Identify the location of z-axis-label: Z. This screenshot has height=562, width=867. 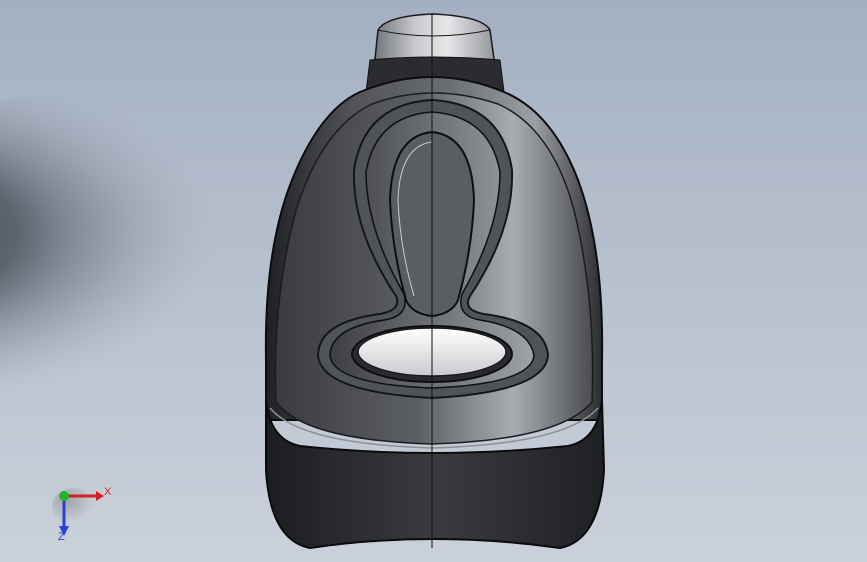
(61, 537).